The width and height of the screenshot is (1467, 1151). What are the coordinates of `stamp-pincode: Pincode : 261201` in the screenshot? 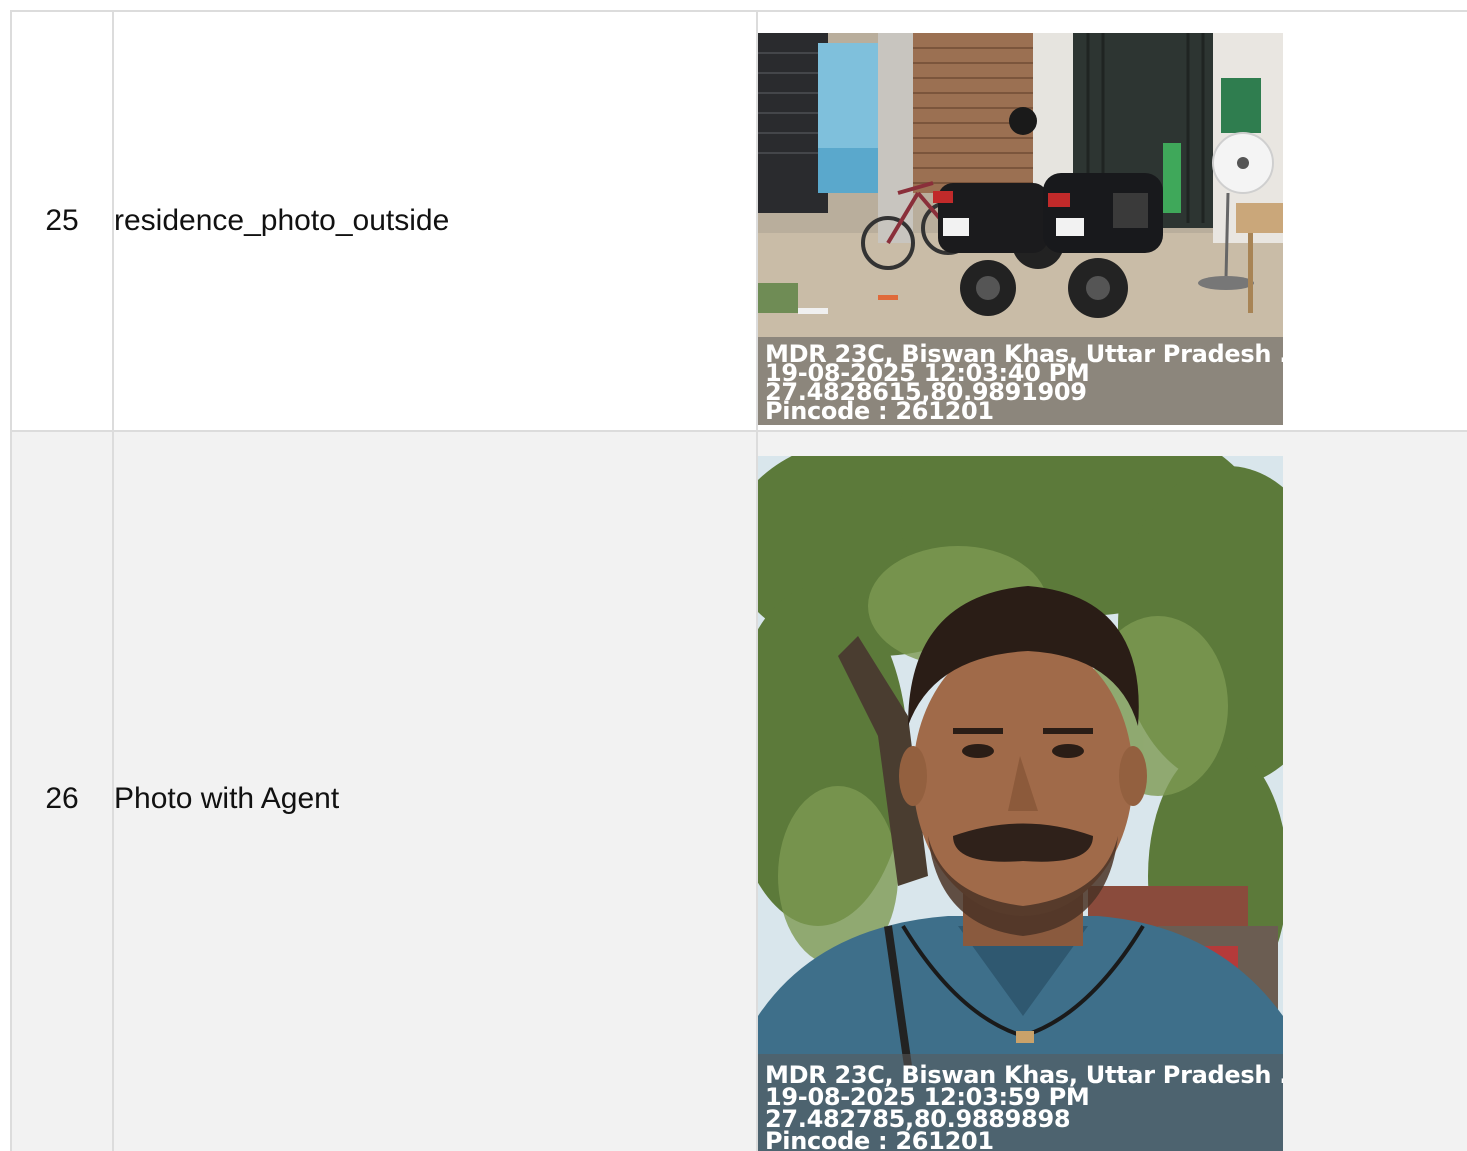 It's located at (879, 1139).